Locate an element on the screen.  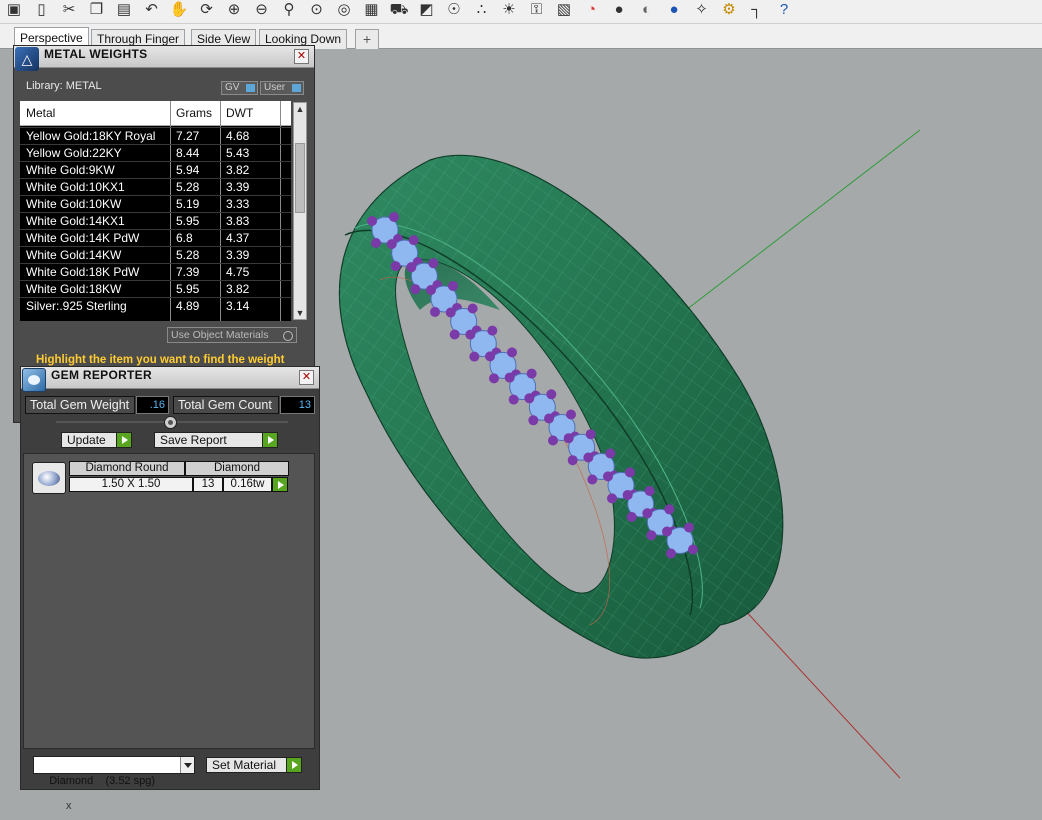
table-row: White Gold:14K PdW 6.8 4.37 is located at coordinates (155, 237).